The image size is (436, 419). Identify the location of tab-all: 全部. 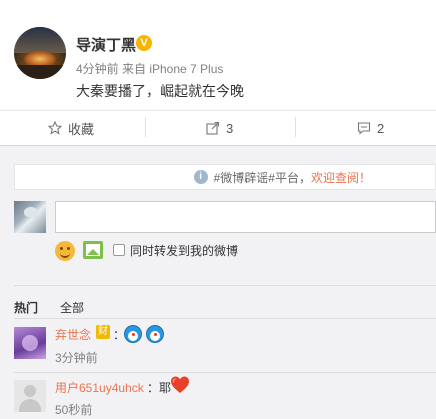
(72, 307).